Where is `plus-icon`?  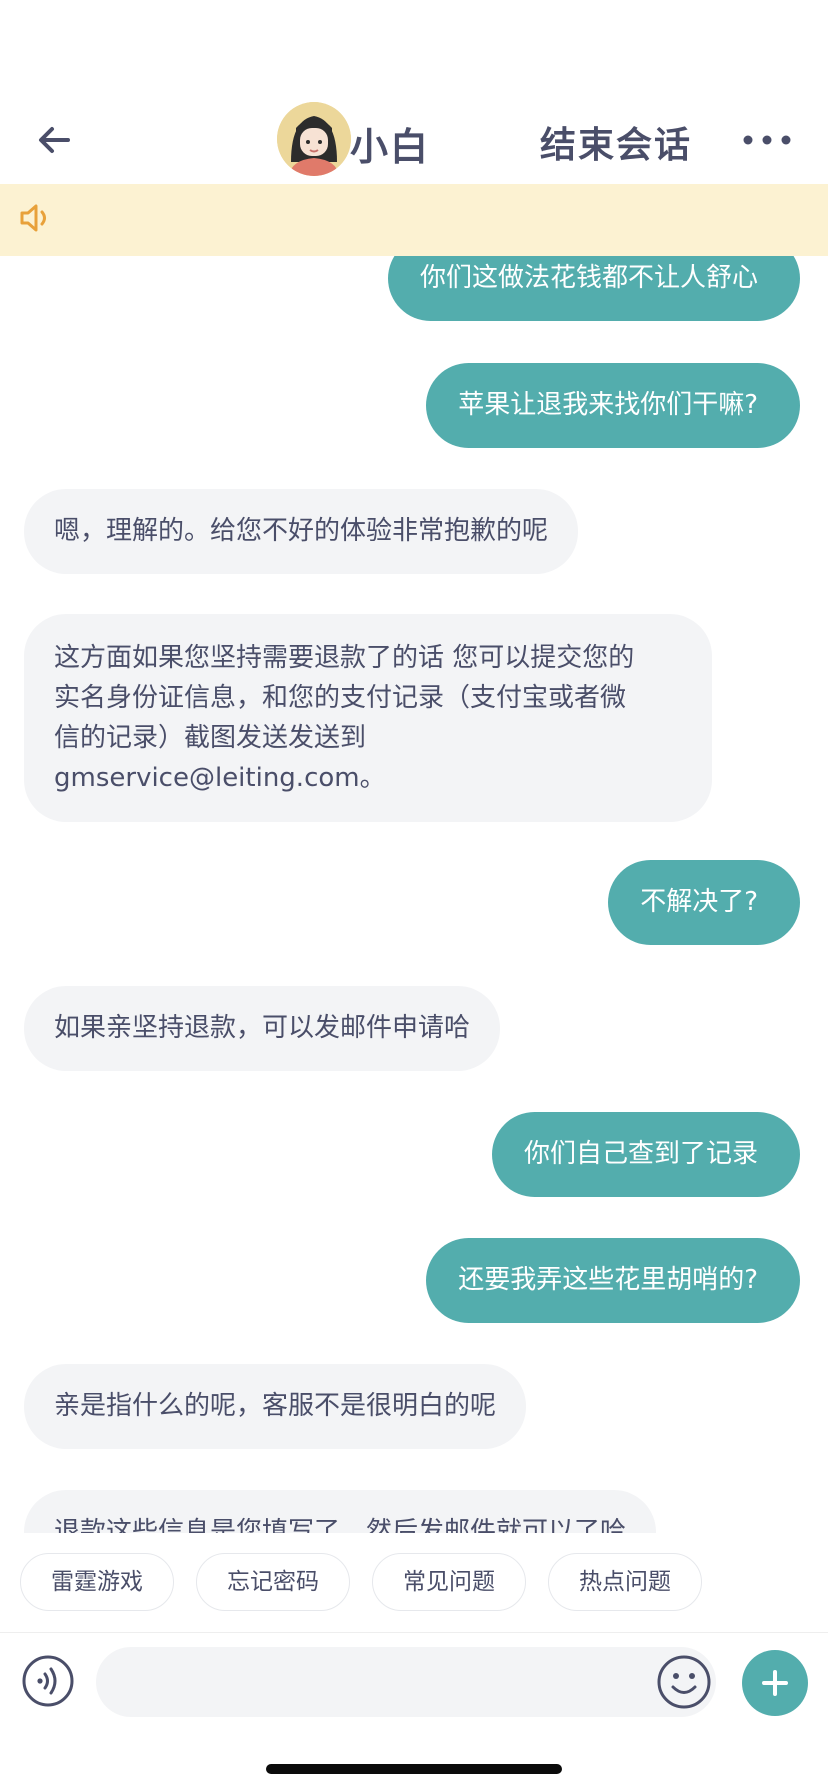
plus-icon is located at coordinates (775, 1683).